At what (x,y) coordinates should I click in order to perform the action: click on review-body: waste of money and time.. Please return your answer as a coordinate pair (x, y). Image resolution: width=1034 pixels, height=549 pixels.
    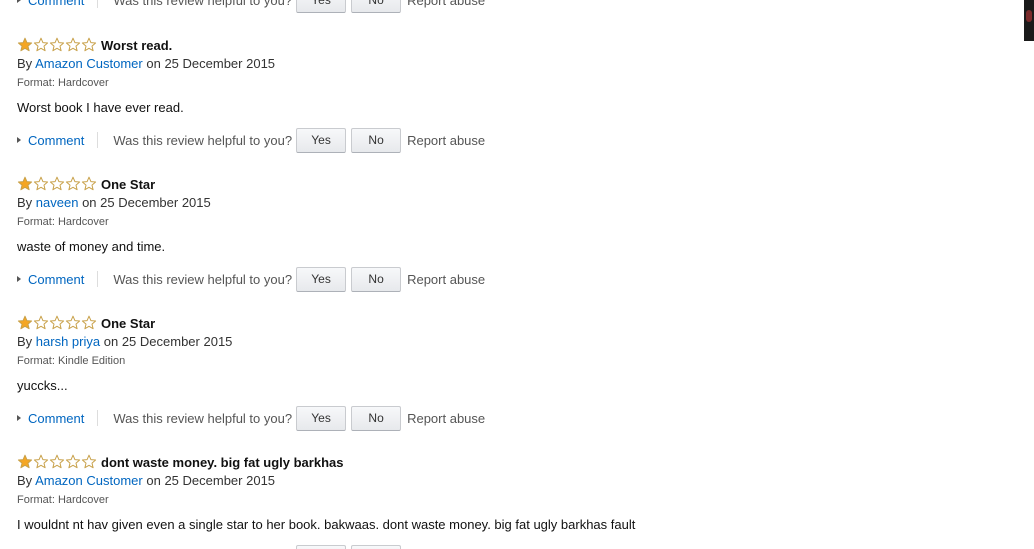
    Looking at the image, I should click on (91, 246).